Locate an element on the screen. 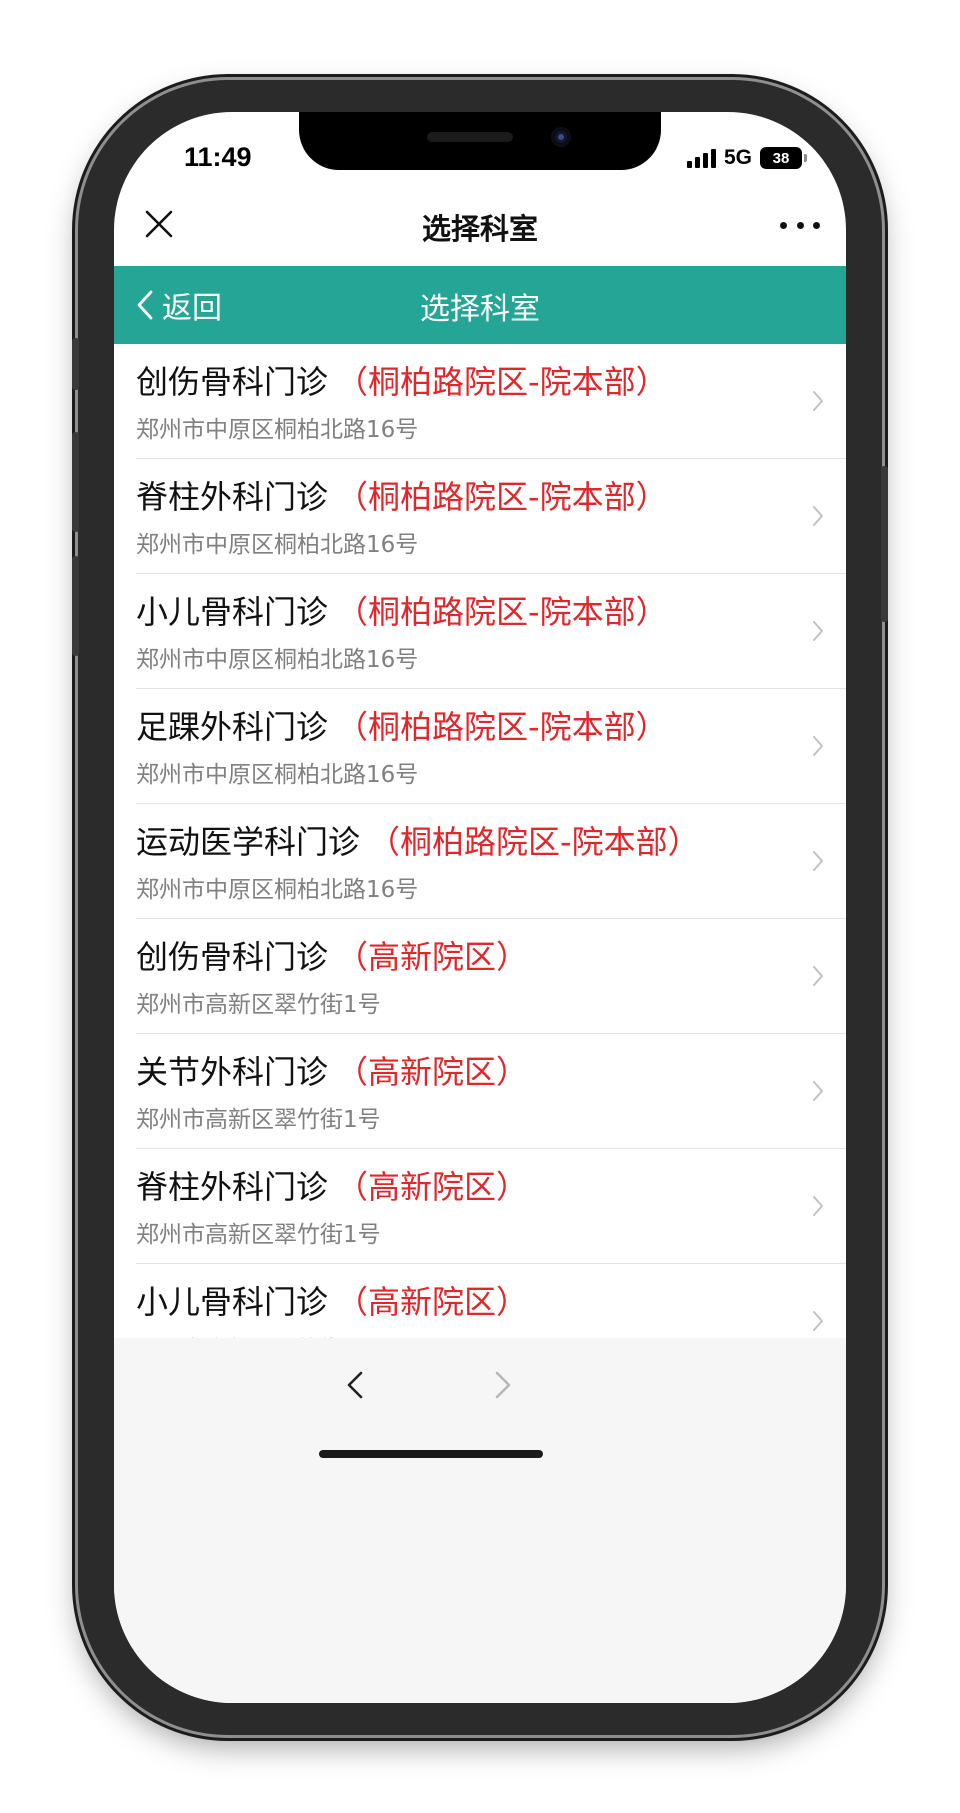 This screenshot has height=1813, width=960. status-time: 11:49 is located at coordinates (218, 157).